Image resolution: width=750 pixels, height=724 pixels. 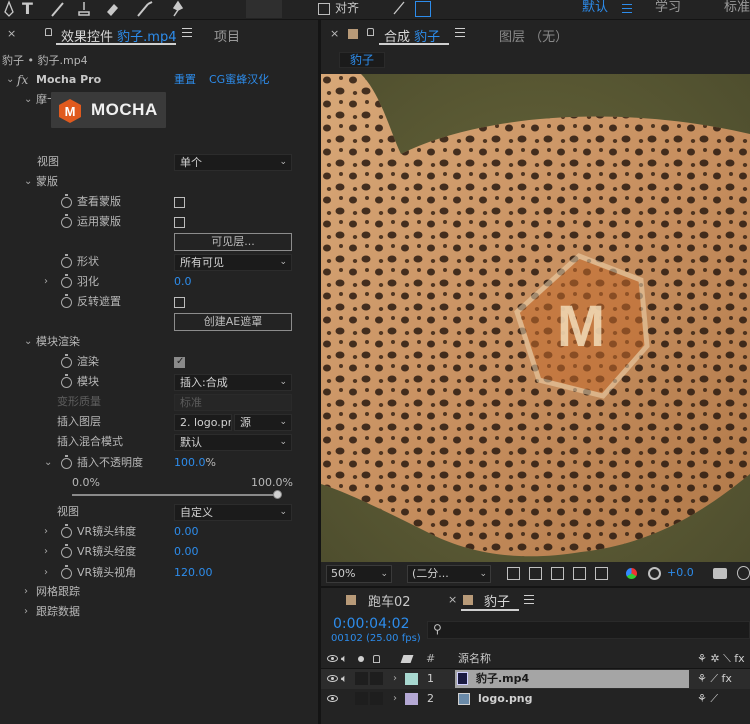 What do you see at coordinates (707, 699) in the screenshot?
I see `layer-switches: ⚘ ⟋` at bounding box center [707, 699].